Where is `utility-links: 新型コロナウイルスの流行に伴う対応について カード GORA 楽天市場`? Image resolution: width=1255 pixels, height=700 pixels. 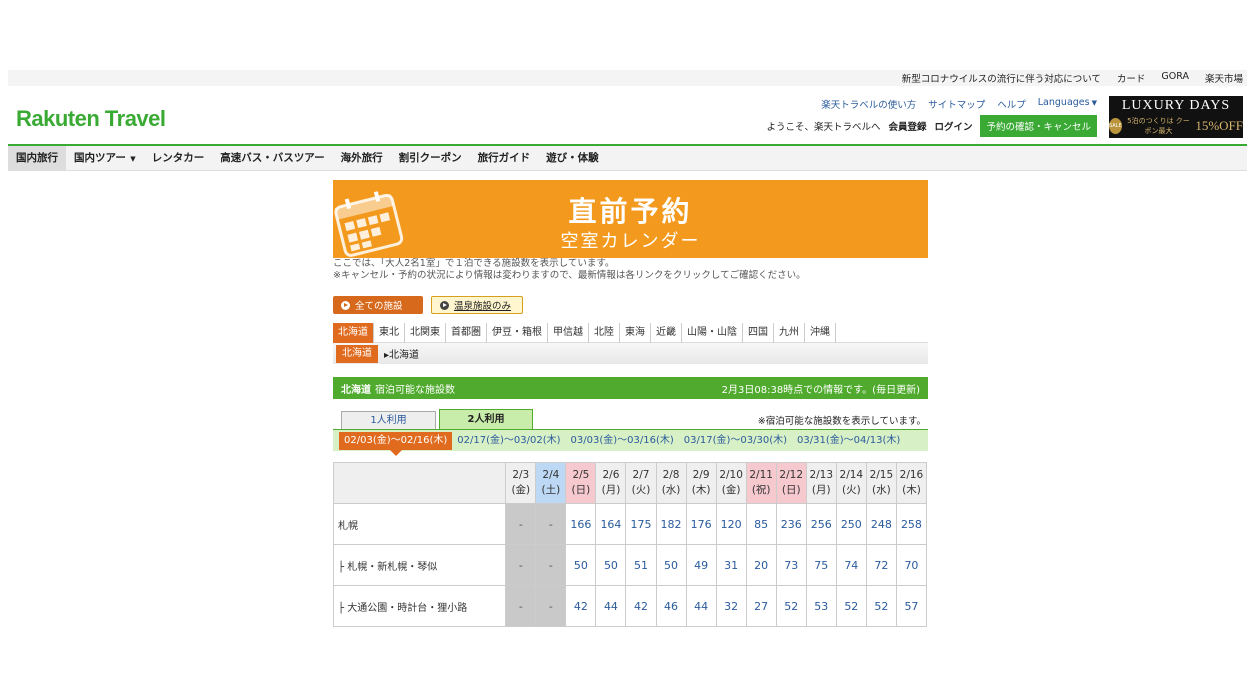 utility-links: 新型コロナウイルスの流行に伴う対応について カード GORA 楽天市場 is located at coordinates (1072, 78).